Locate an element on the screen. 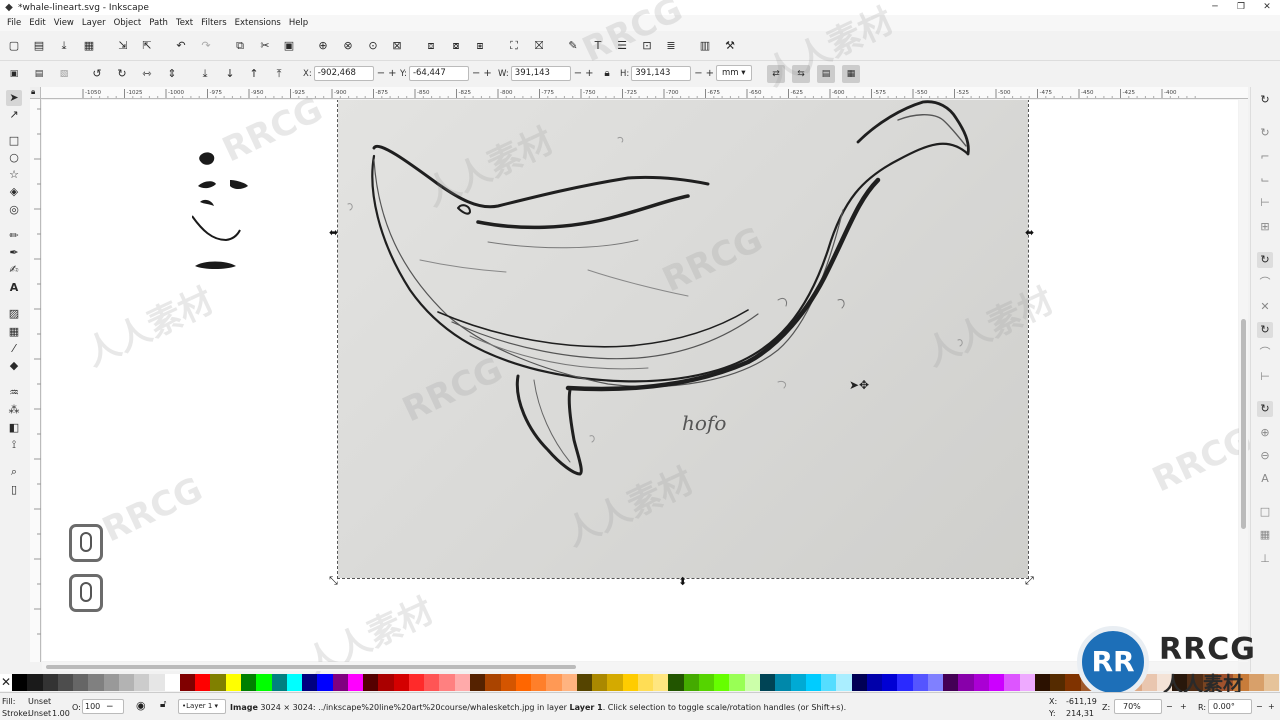 The image size is (1280, 720). zoom-drawing-icon: ⊗ is located at coordinates (348, 46).